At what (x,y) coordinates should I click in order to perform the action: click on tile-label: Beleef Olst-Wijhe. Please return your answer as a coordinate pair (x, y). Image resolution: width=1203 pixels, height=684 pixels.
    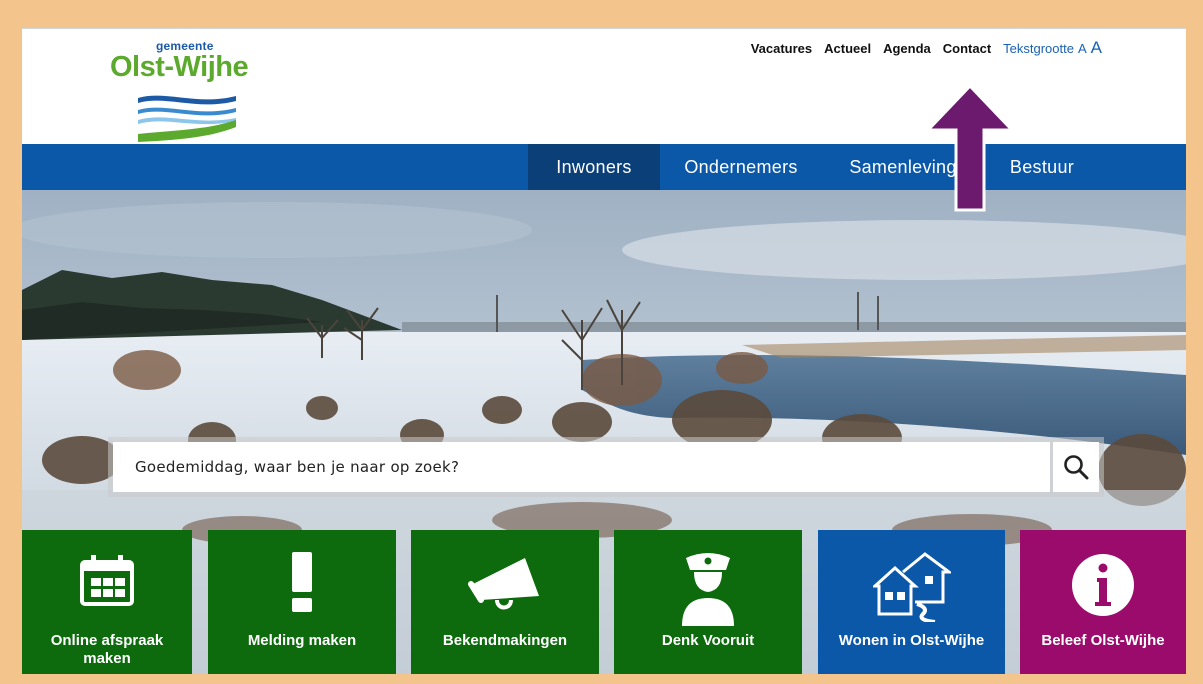
    Looking at the image, I should click on (1103, 640).